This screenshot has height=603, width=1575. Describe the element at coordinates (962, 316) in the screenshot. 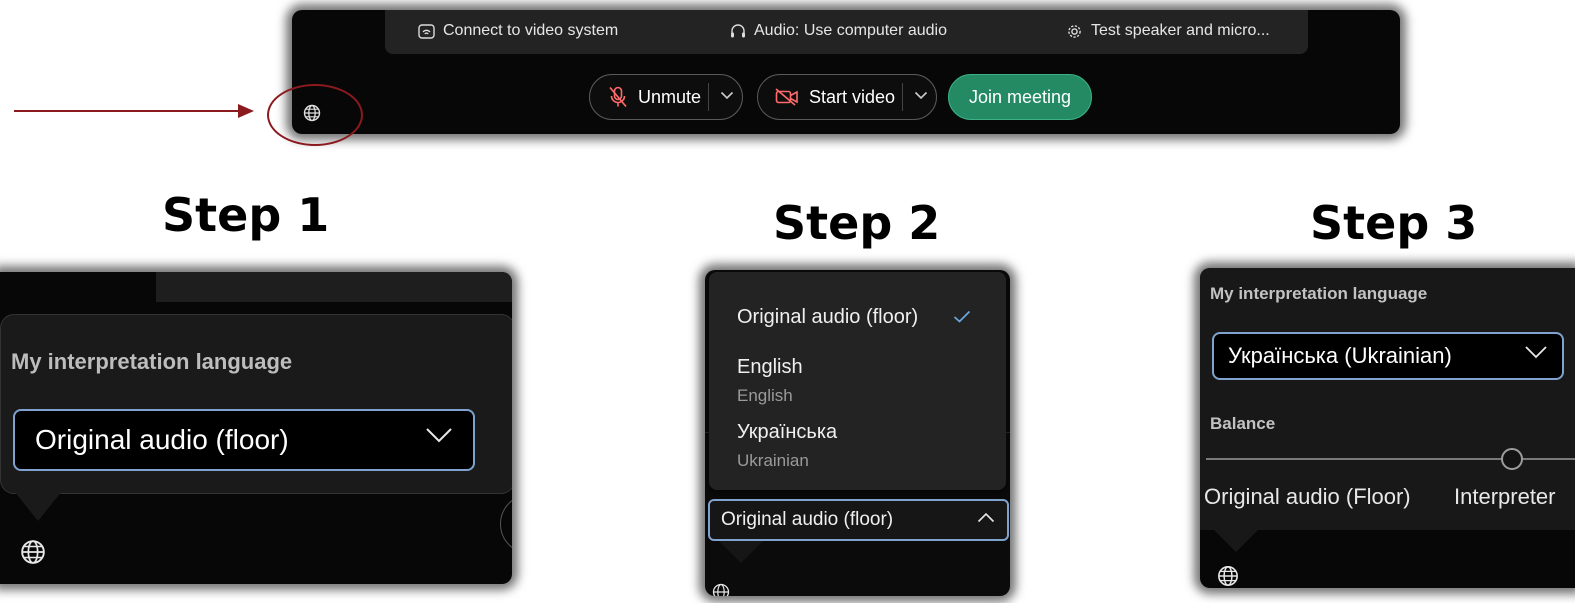

I see `checkmark-icon` at that location.